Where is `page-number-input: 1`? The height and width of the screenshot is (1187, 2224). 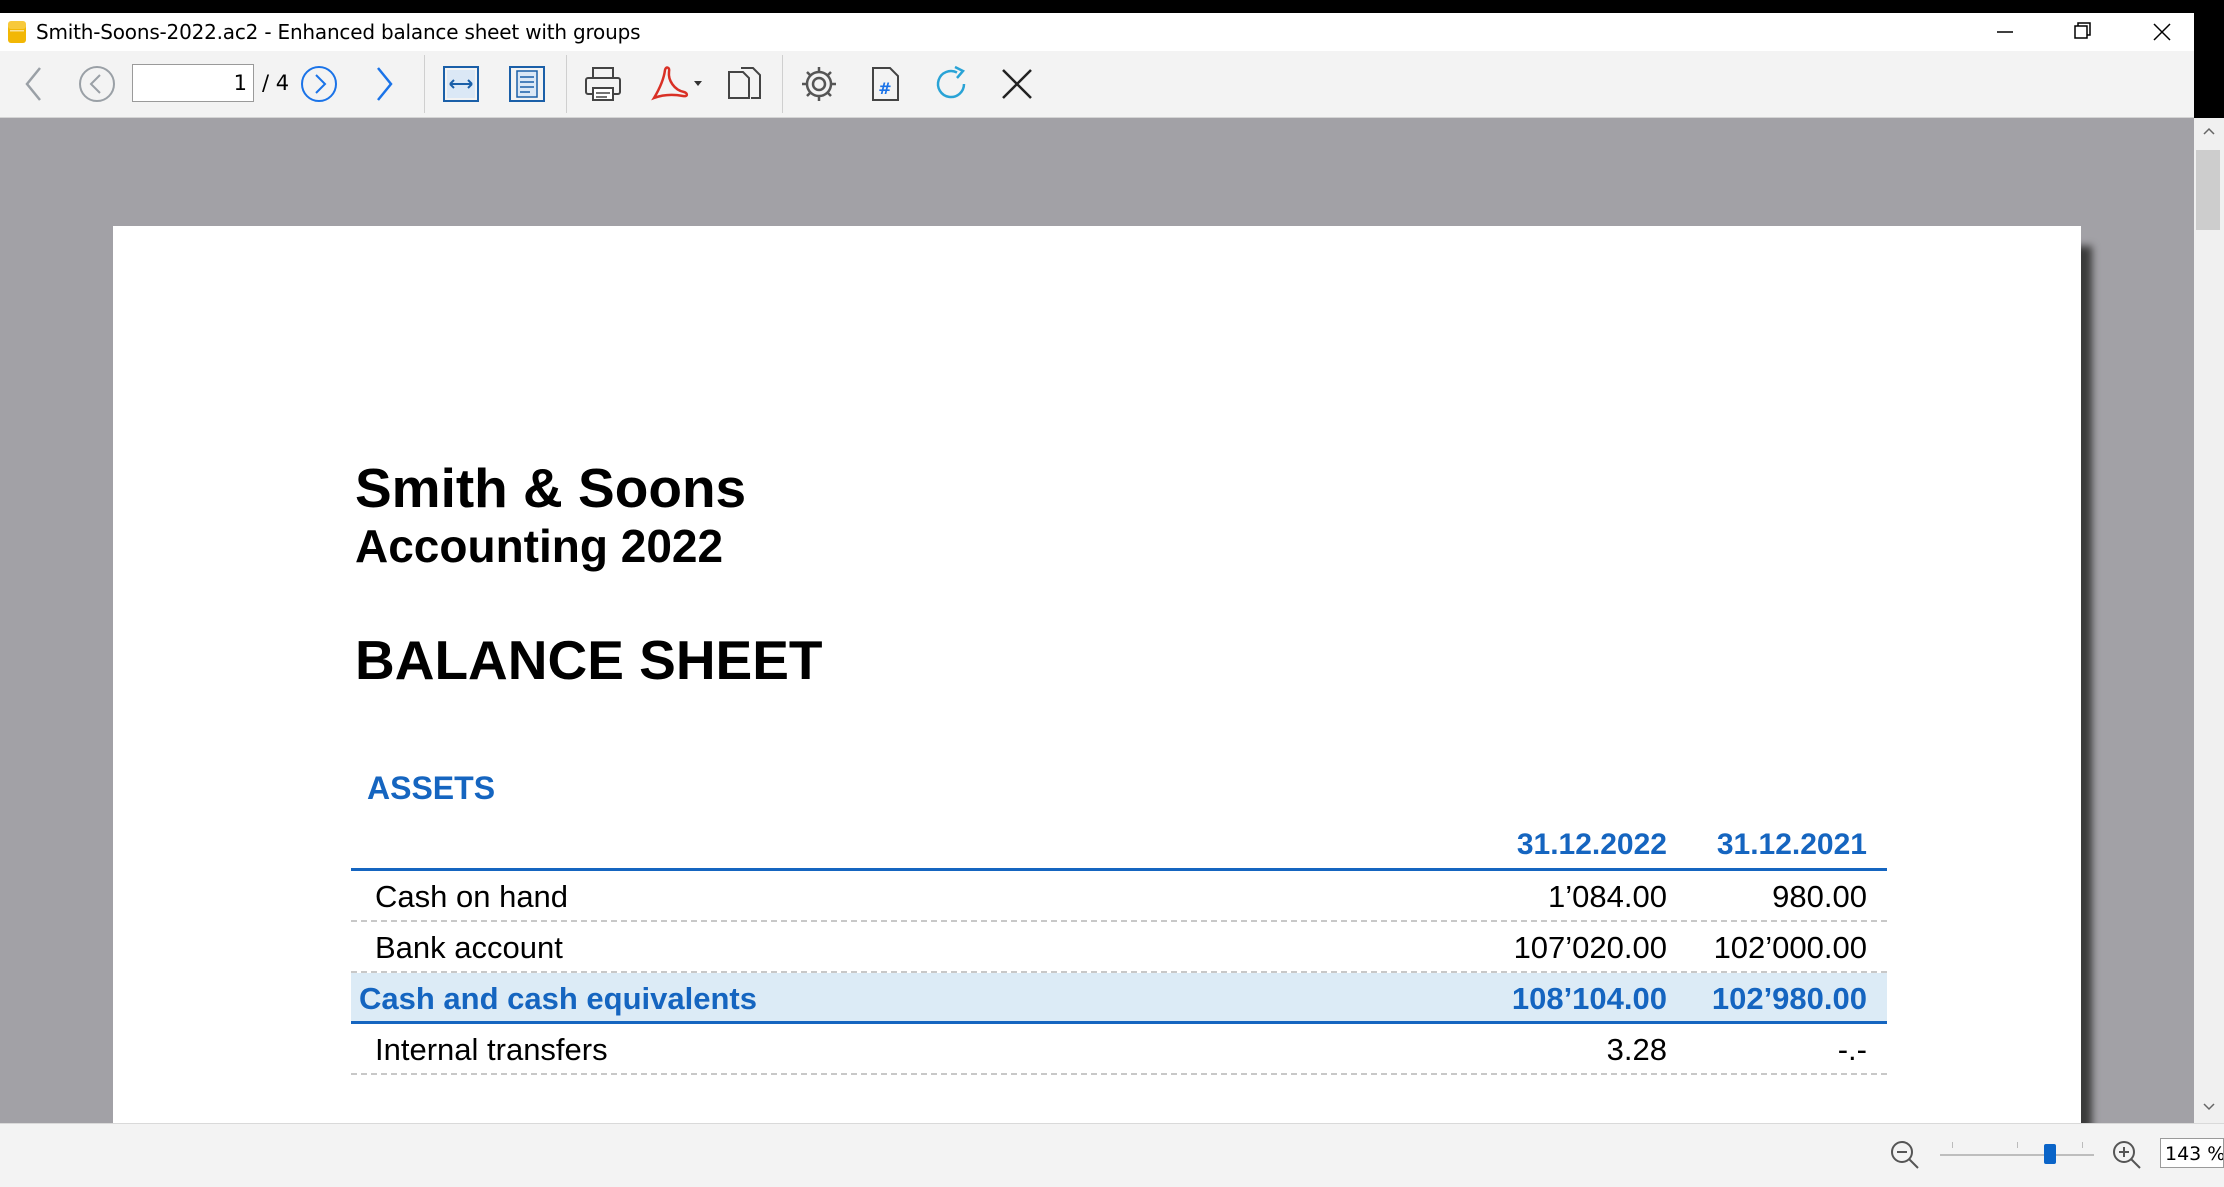
page-number-input: 1 is located at coordinates (193, 83).